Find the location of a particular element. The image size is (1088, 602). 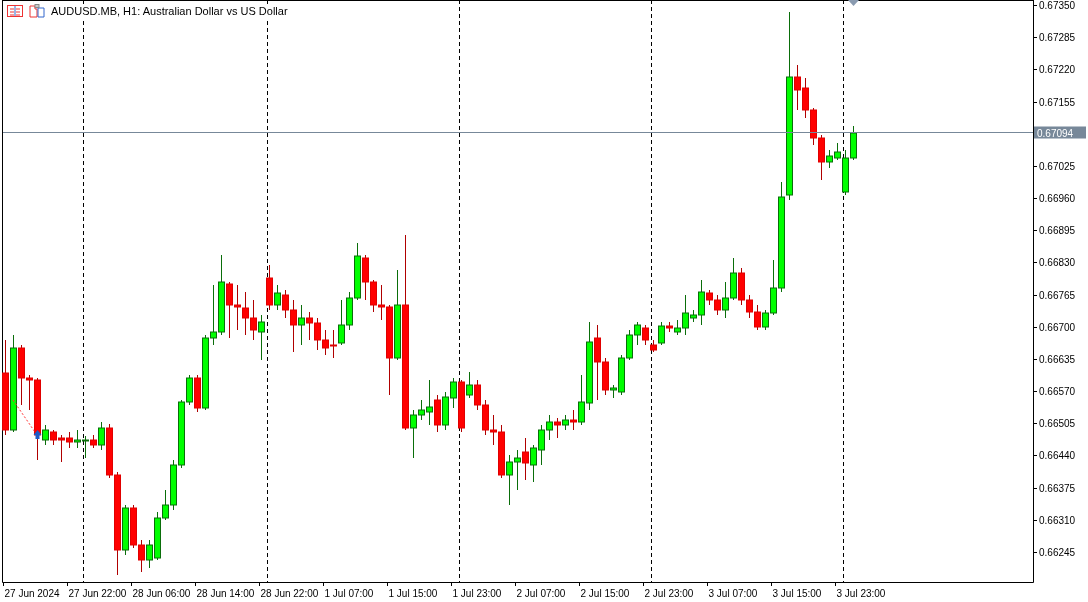

time-label: 28 Jun 14:00 is located at coordinates (225, 593).